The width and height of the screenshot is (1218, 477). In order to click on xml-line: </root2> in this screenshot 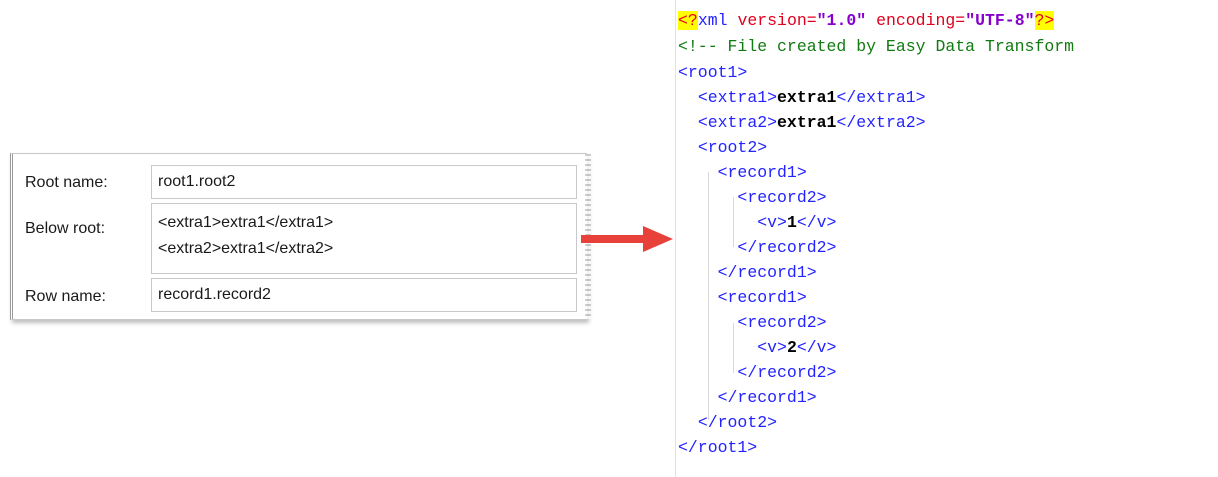, I will do `click(737, 422)`.